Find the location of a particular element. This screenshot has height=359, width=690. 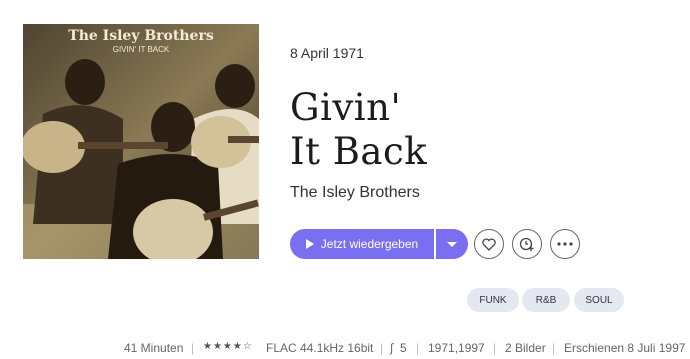

audio-format: FLAC 44.1kHz 16bit is located at coordinates (320, 348).